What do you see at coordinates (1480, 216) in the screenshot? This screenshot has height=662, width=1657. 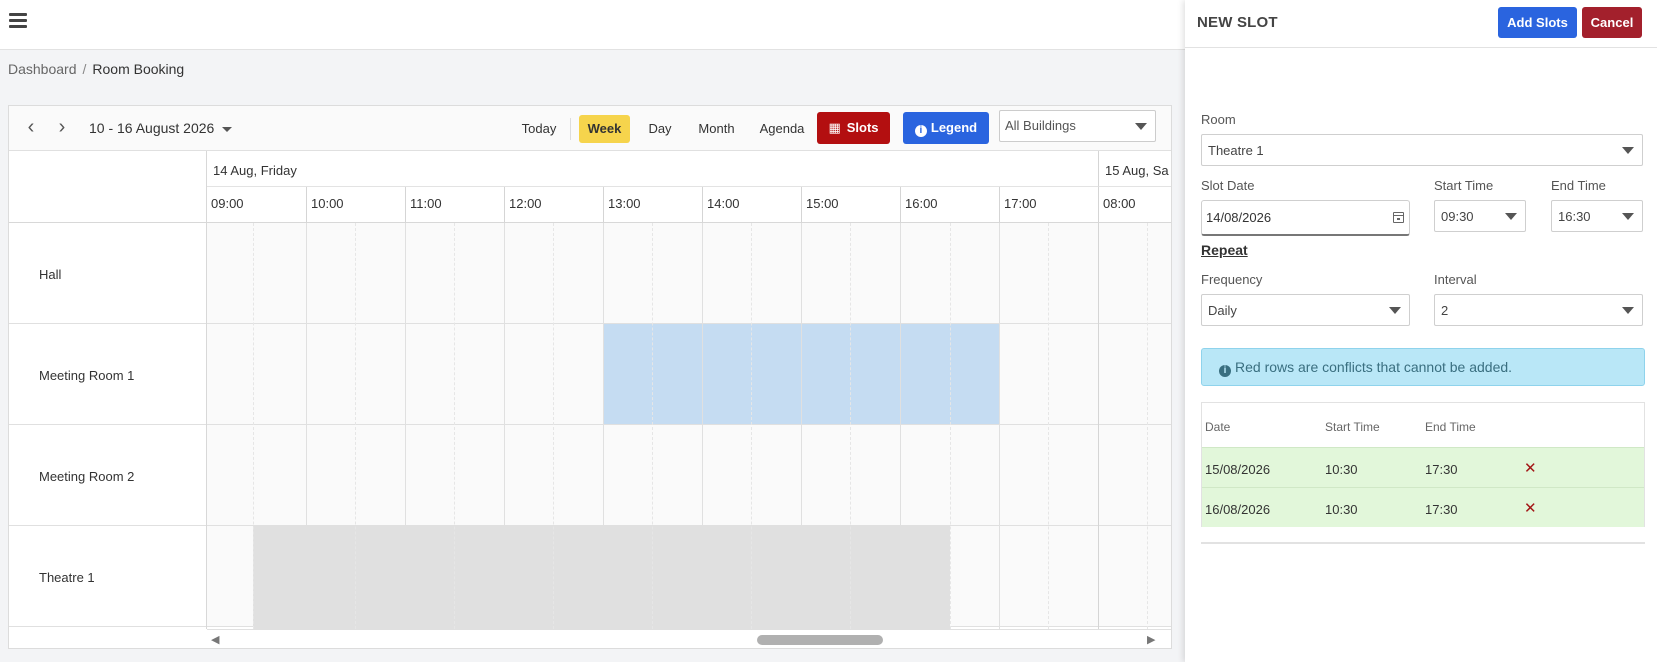 I see `start-time-select: 09:30` at bounding box center [1480, 216].